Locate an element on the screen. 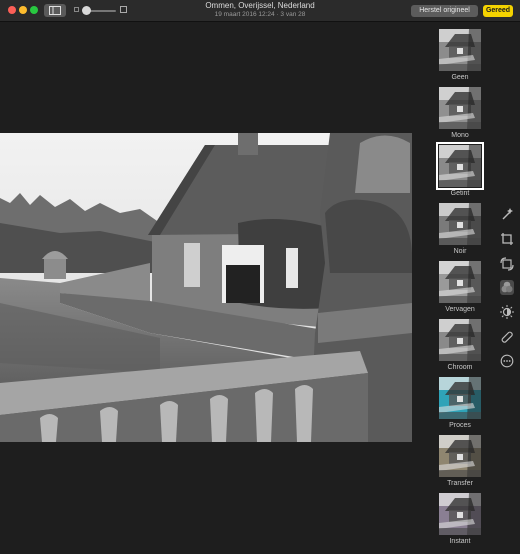  filter-label: Proces is located at coordinates (460, 425).